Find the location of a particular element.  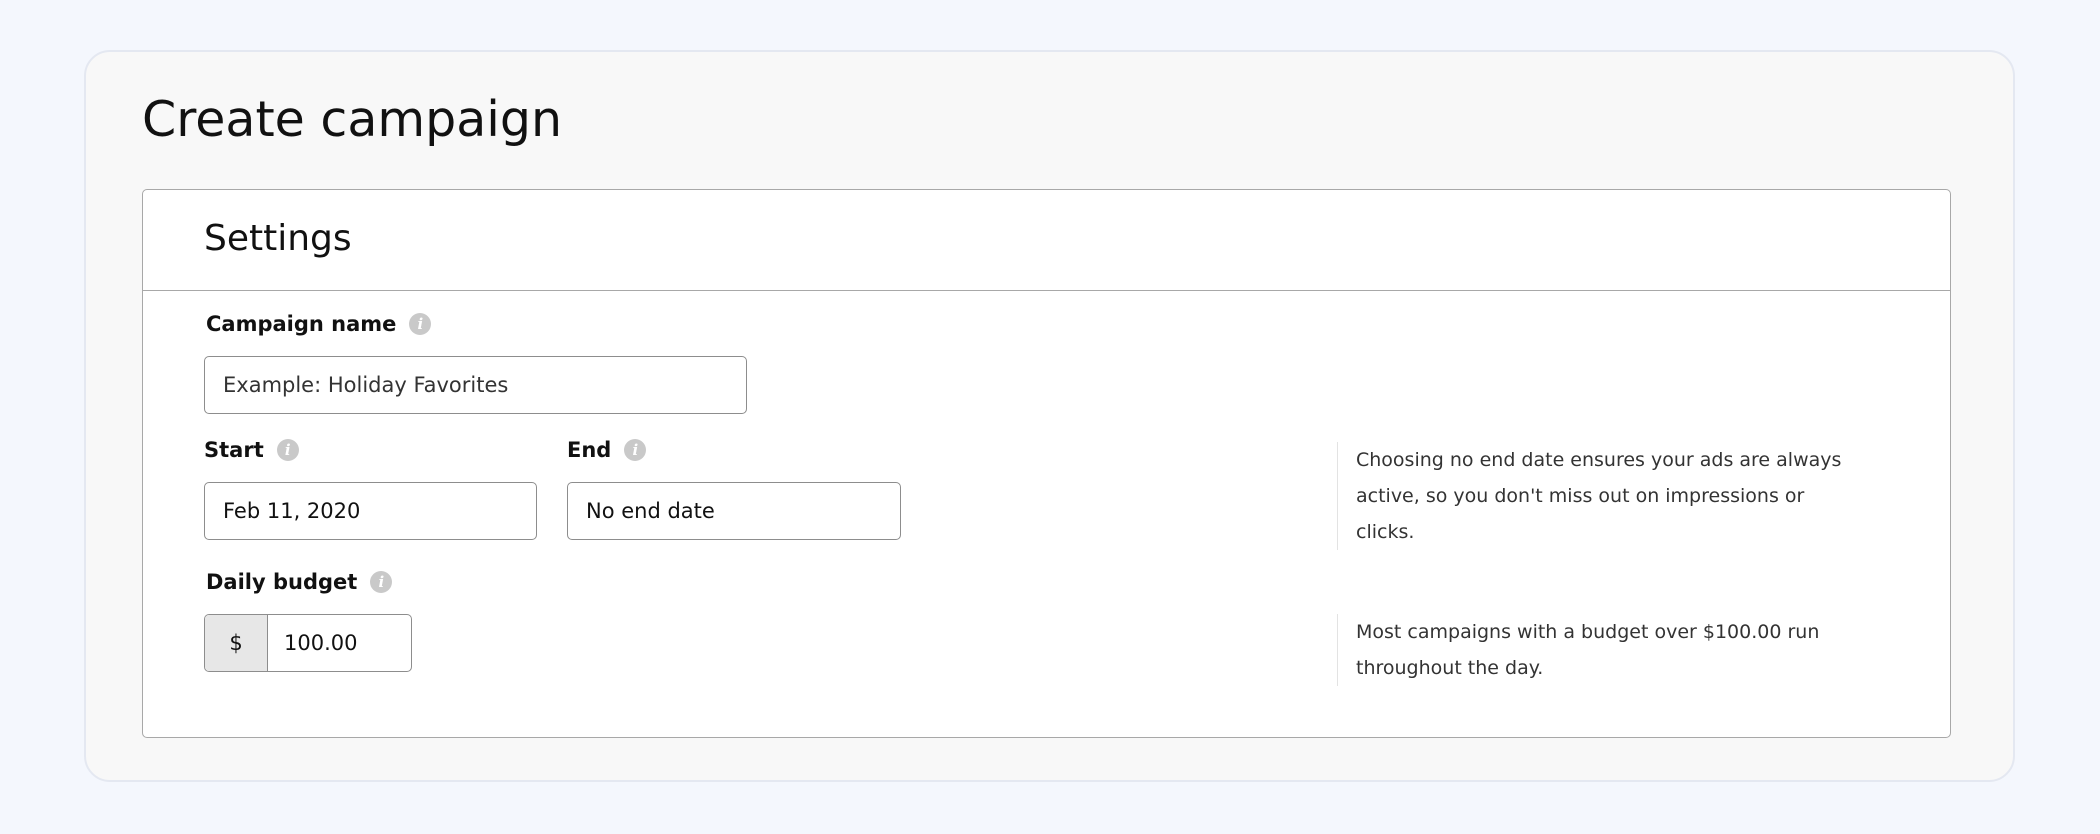

settings-header: Settings is located at coordinates (1046, 240).